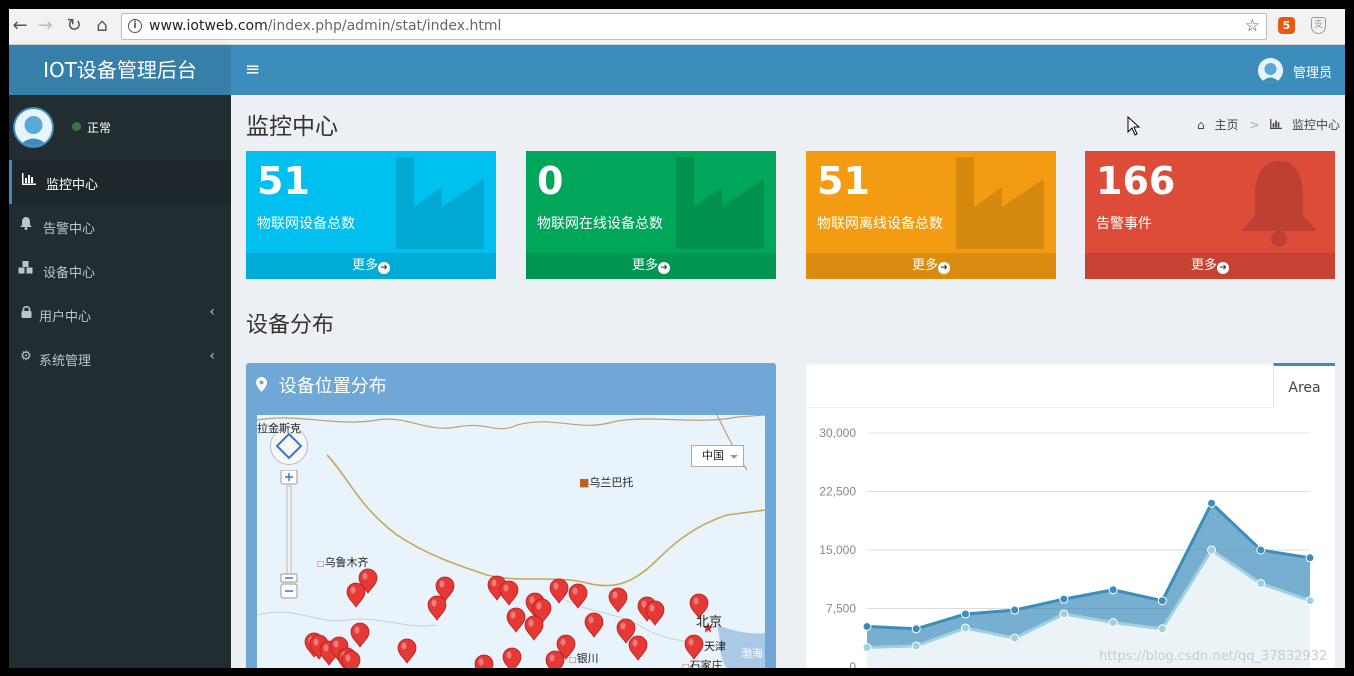  Describe the element at coordinates (264, 386) in the screenshot. I see `map-marker-icon` at that location.